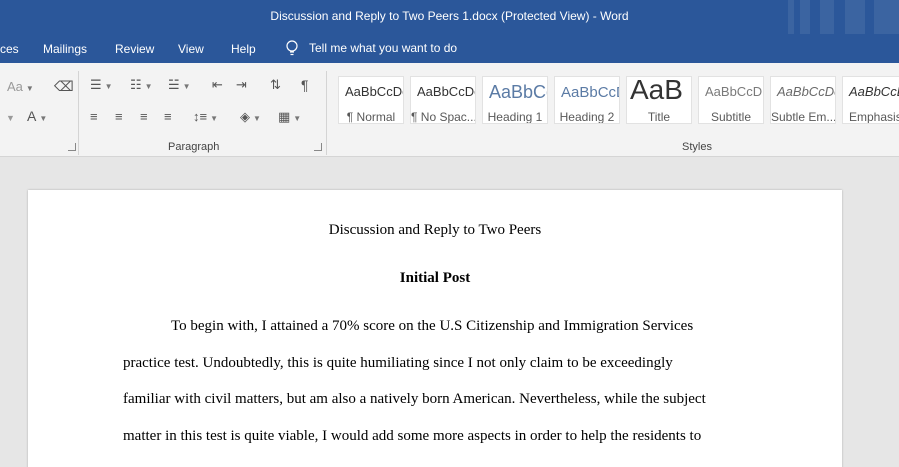 The image size is (899, 467). What do you see at coordinates (179, 86) in the screenshot?
I see `multilevel-list-icon: ☱ ▼` at bounding box center [179, 86].